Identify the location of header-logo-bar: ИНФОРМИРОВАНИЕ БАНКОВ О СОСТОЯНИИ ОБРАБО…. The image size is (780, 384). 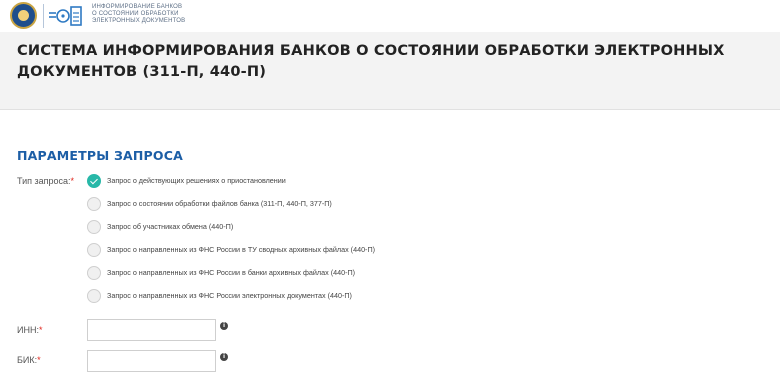
(390, 16).